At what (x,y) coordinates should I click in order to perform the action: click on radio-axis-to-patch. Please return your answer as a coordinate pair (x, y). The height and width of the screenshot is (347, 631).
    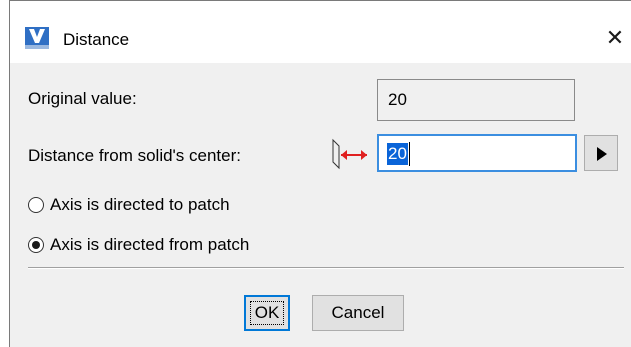
    Looking at the image, I should click on (36, 205).